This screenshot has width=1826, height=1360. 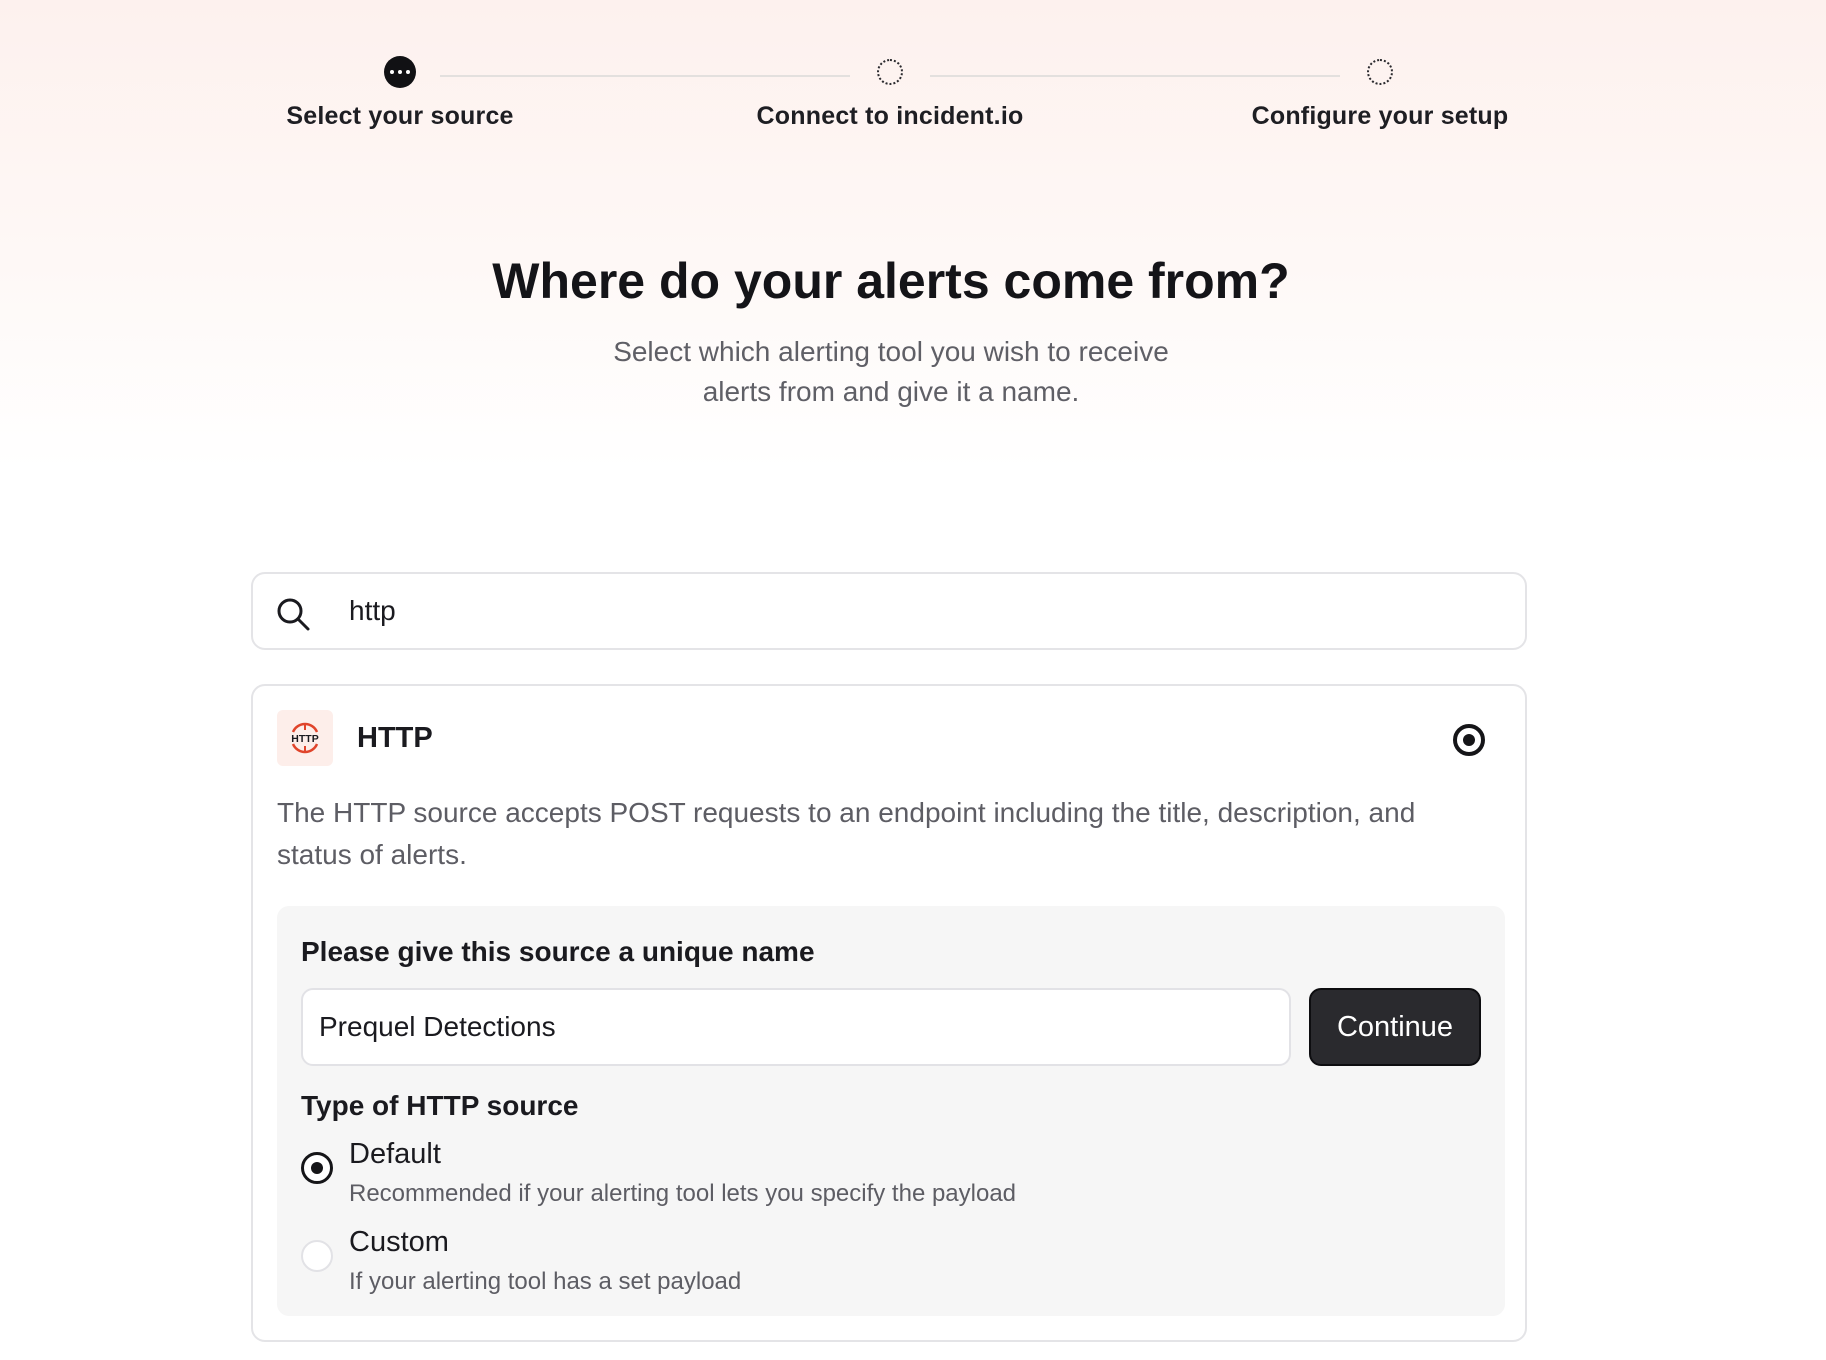 I want to click on http-logo-icon: HTTP, so click(x=305, y=738).